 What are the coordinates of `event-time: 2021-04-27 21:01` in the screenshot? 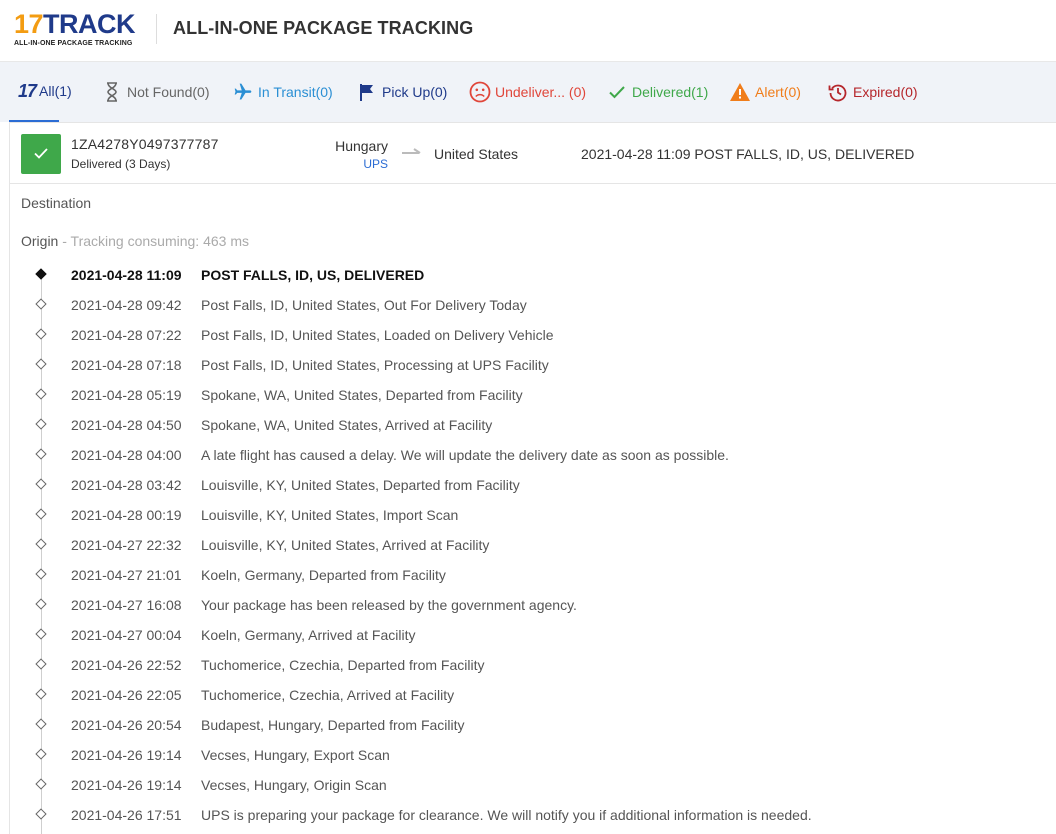 It's located at (126, 575).